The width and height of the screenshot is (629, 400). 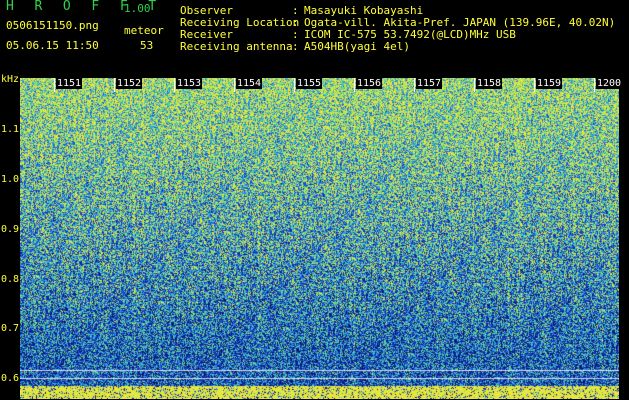 I want to click on antenna-value: A504HB(yagi 4el), so click(x=357, y=46).